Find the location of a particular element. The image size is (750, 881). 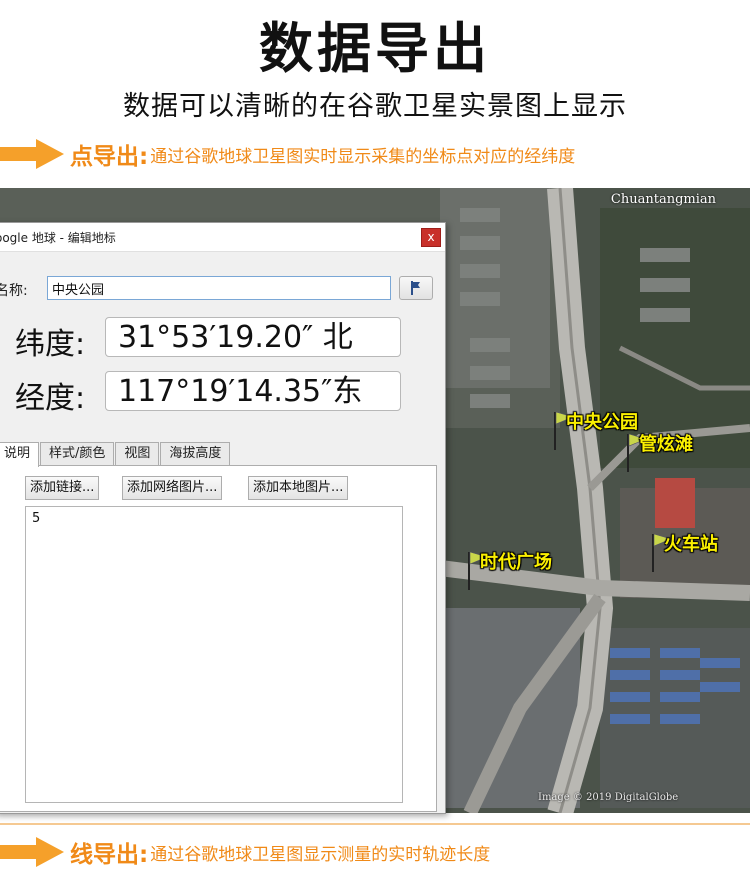

map-place-label: Chuantangmian is located at coordinates (663, 199).